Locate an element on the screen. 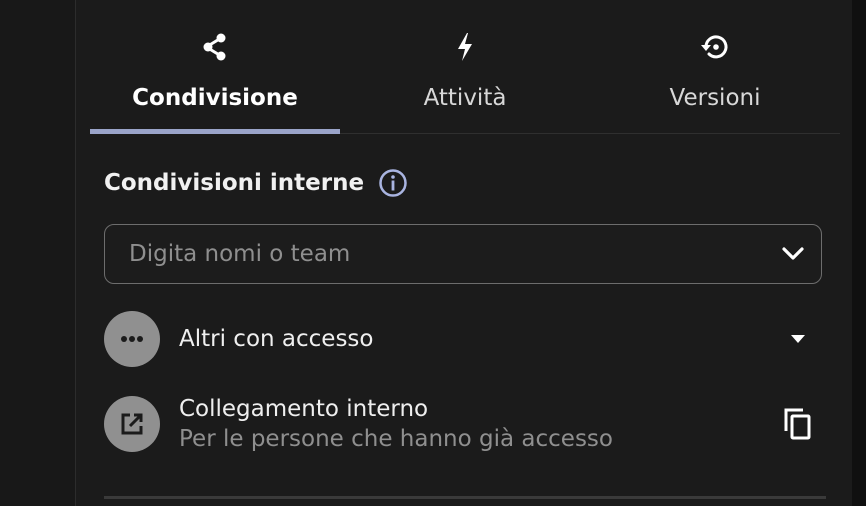  others-text: Altri con accesso is located at coordinates (478, 339).